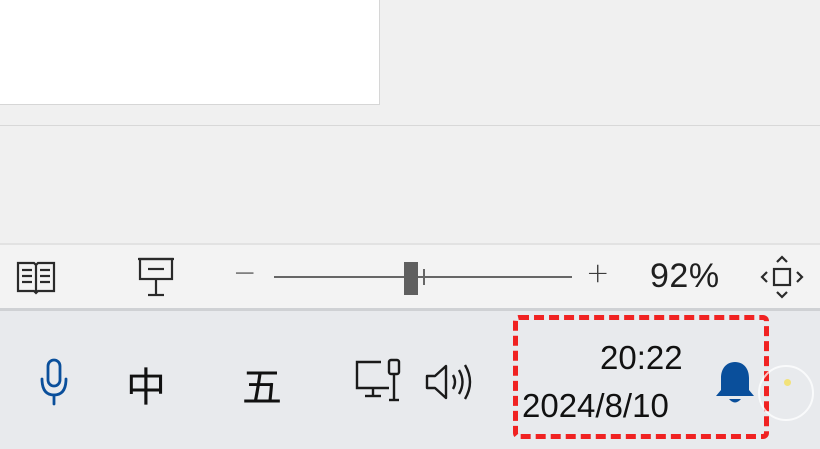  I want to click on ime-input-method-button: 五, so click(262, 384).